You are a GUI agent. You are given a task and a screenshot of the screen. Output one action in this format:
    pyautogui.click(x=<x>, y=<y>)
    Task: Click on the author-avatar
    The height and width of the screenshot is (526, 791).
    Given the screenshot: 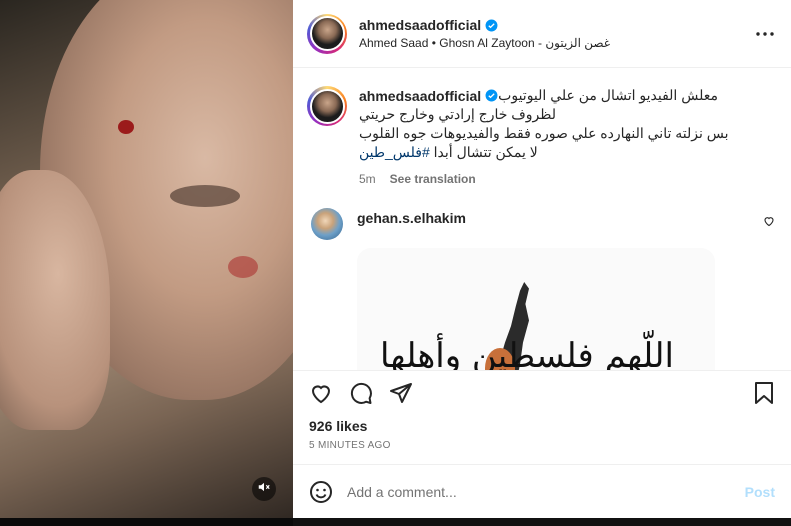 What is the action you would take?
    pyautogui.click(x=327, y=33)
    